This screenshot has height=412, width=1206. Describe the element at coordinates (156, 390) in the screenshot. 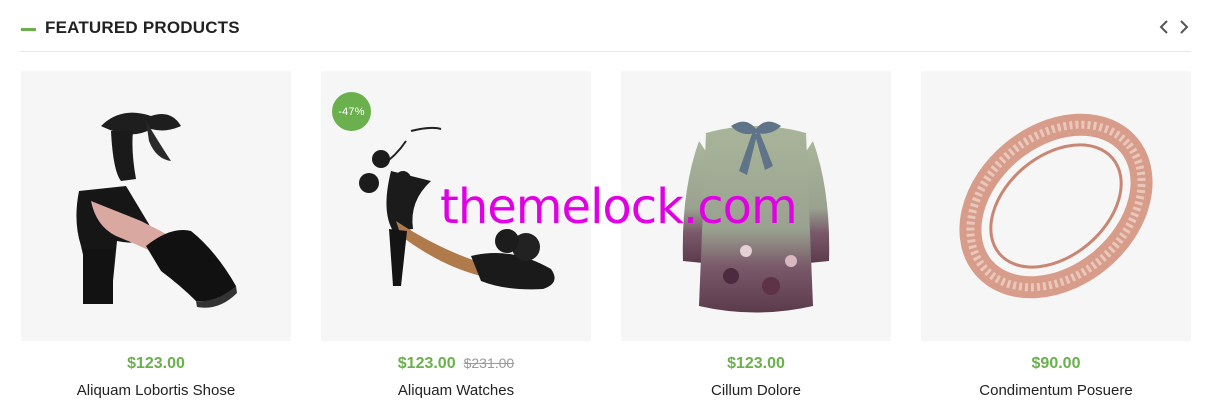

I see `product-name: Aliquam Lobortis Shose` at that location.